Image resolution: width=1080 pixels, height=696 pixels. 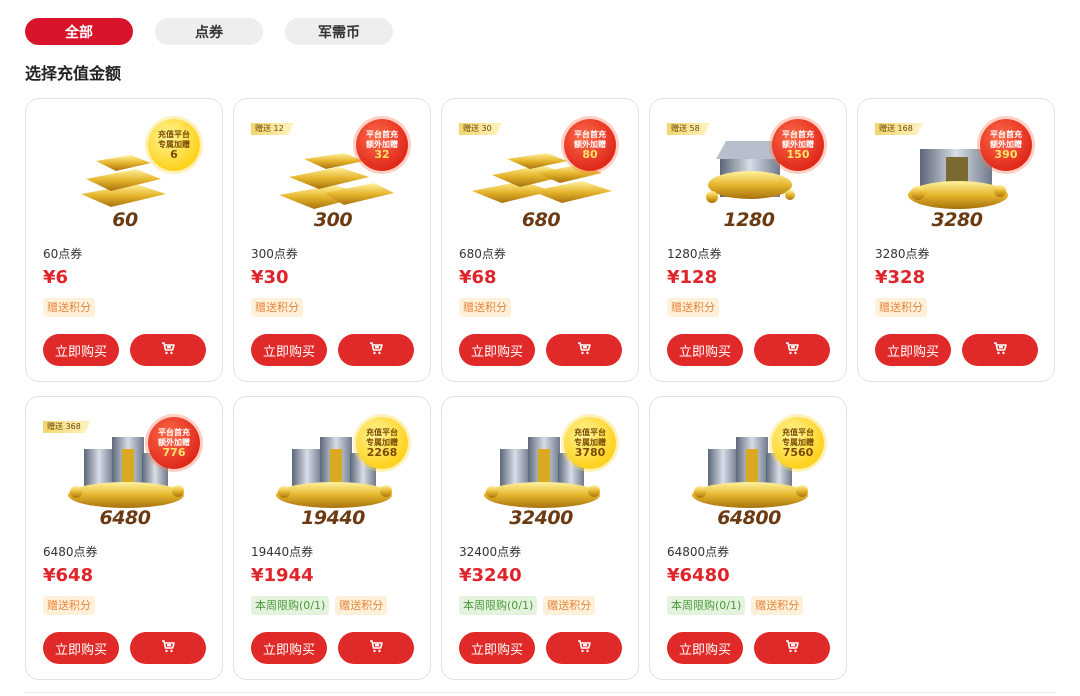 I want to click on bonus-badge-amount: 2268, so click(x=382, y=452).